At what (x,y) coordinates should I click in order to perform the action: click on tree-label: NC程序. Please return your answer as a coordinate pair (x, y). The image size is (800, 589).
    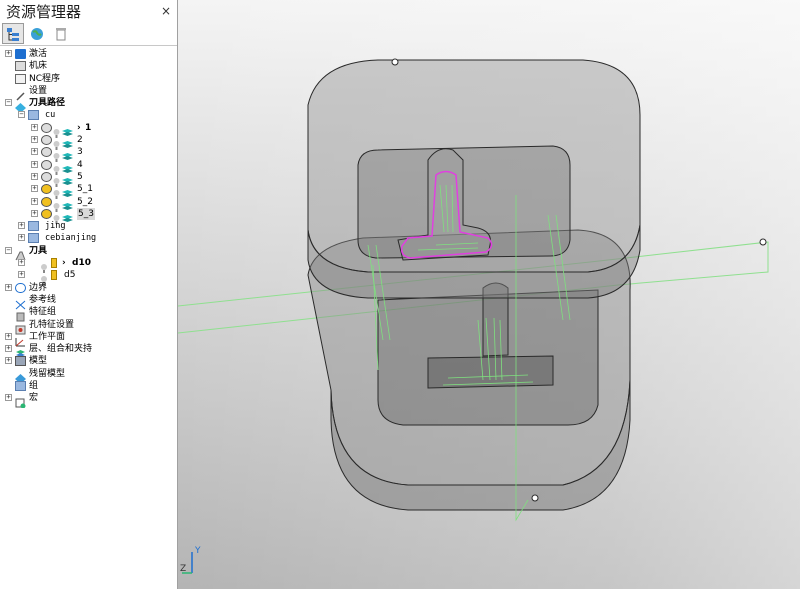
    Looking at the image, I should click on (45, 78).